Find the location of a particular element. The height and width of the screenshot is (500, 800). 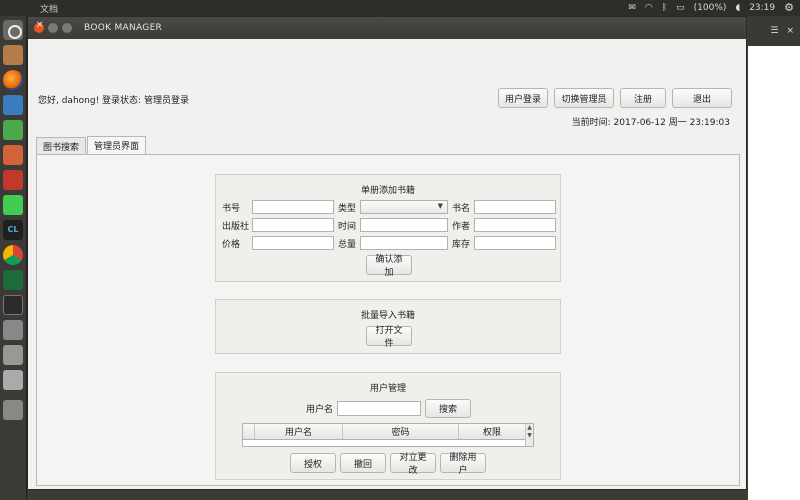

window-titlebar: BOOK MANAGER is located at coordinates (387, 28).